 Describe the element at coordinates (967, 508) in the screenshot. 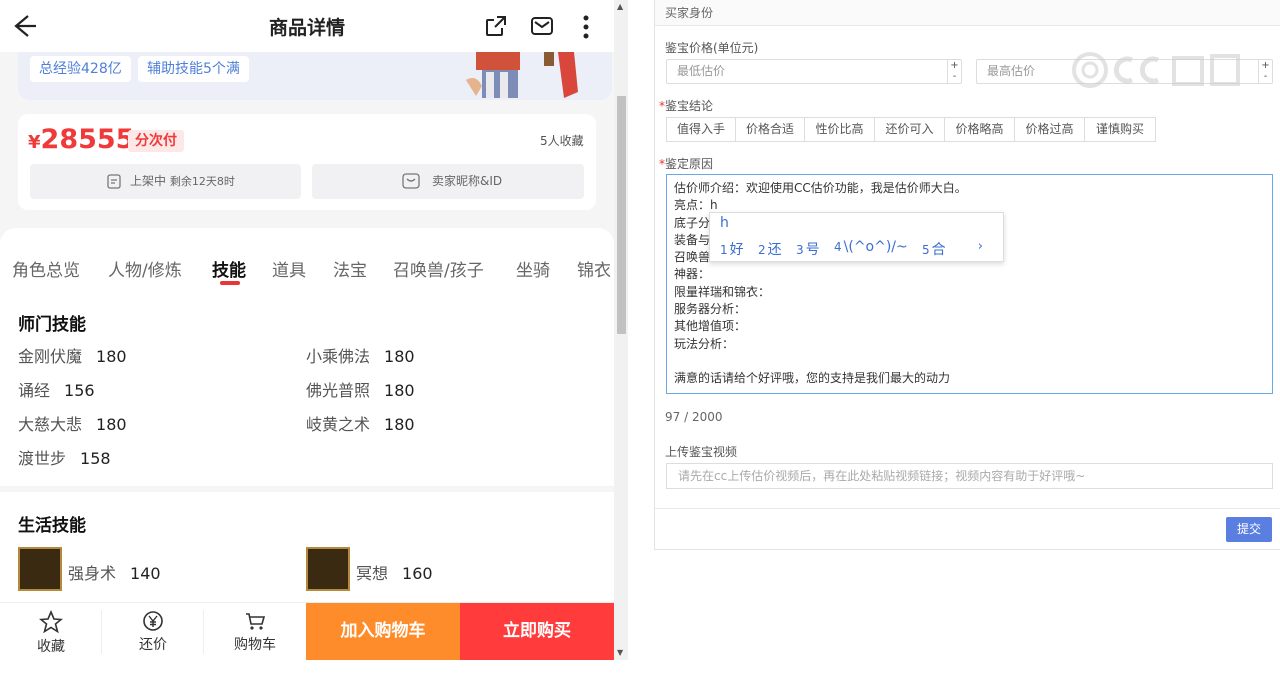

I see `divider` at that location.